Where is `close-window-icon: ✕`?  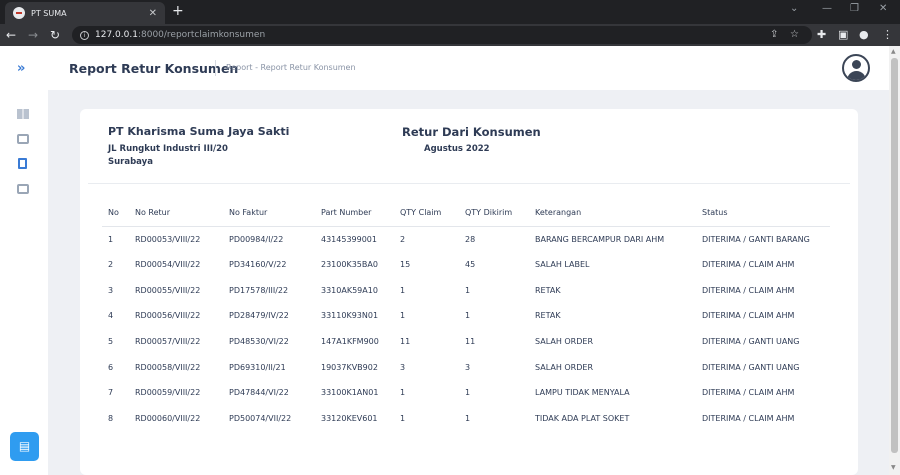
close-window-icon: ✕ is located at coordinates (883, 8).